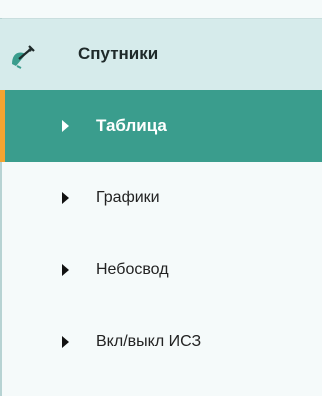 The height and width of the screenshot is (396, 322). Describe the element at coordinates (118, 53) in the screenshot. I see `section-title: Спутники` at that location.